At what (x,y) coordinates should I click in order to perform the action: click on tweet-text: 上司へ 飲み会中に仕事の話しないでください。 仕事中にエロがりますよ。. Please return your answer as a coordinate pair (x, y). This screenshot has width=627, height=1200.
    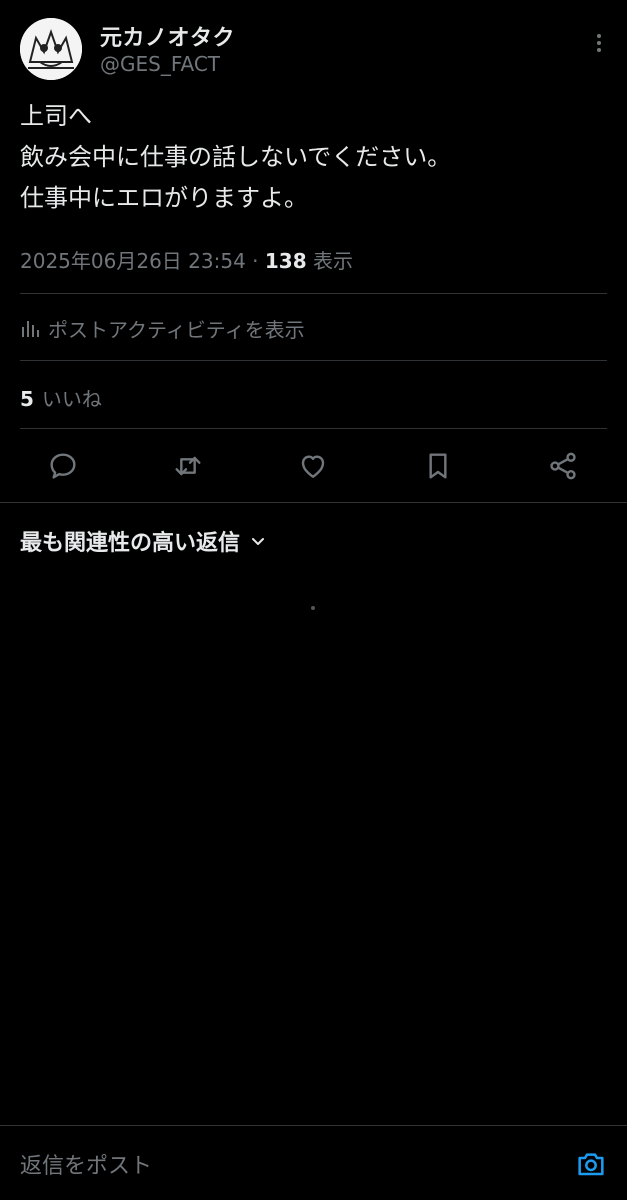
    Looking at the image, I should click on (315, 157).